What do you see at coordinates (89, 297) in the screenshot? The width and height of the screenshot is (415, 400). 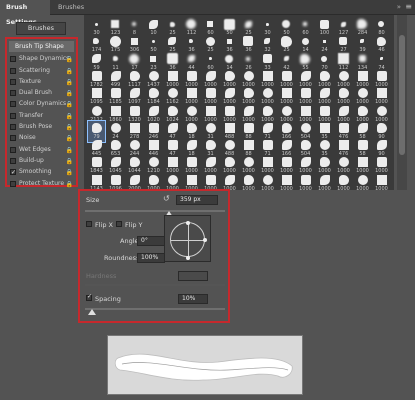 I see `spacing-checkbox` at bounding box center [89, 297].